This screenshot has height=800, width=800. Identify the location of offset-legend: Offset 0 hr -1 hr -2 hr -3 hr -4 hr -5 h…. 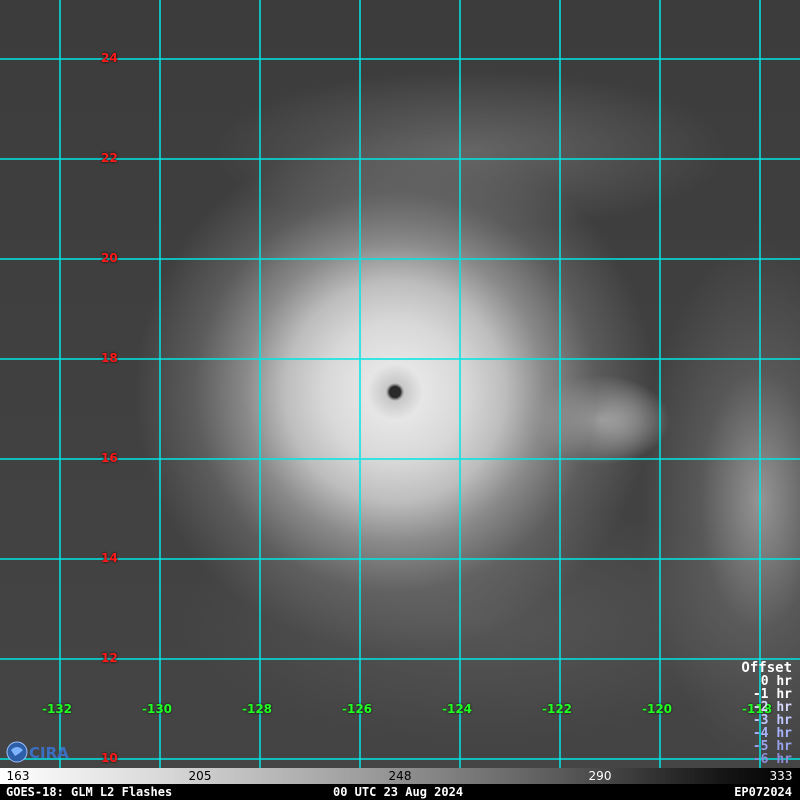
(766, 714).